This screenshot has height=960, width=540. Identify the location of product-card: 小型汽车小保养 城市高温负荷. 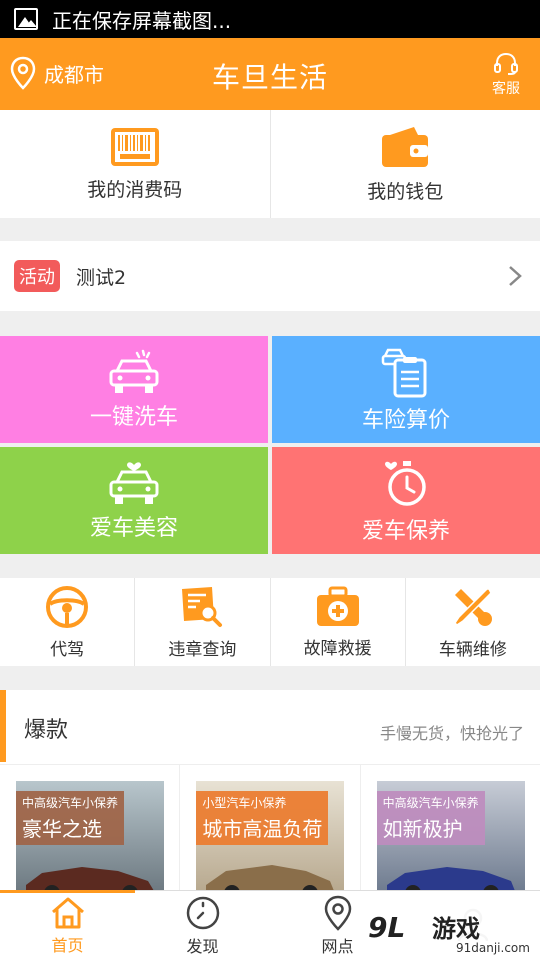
(269, 827).